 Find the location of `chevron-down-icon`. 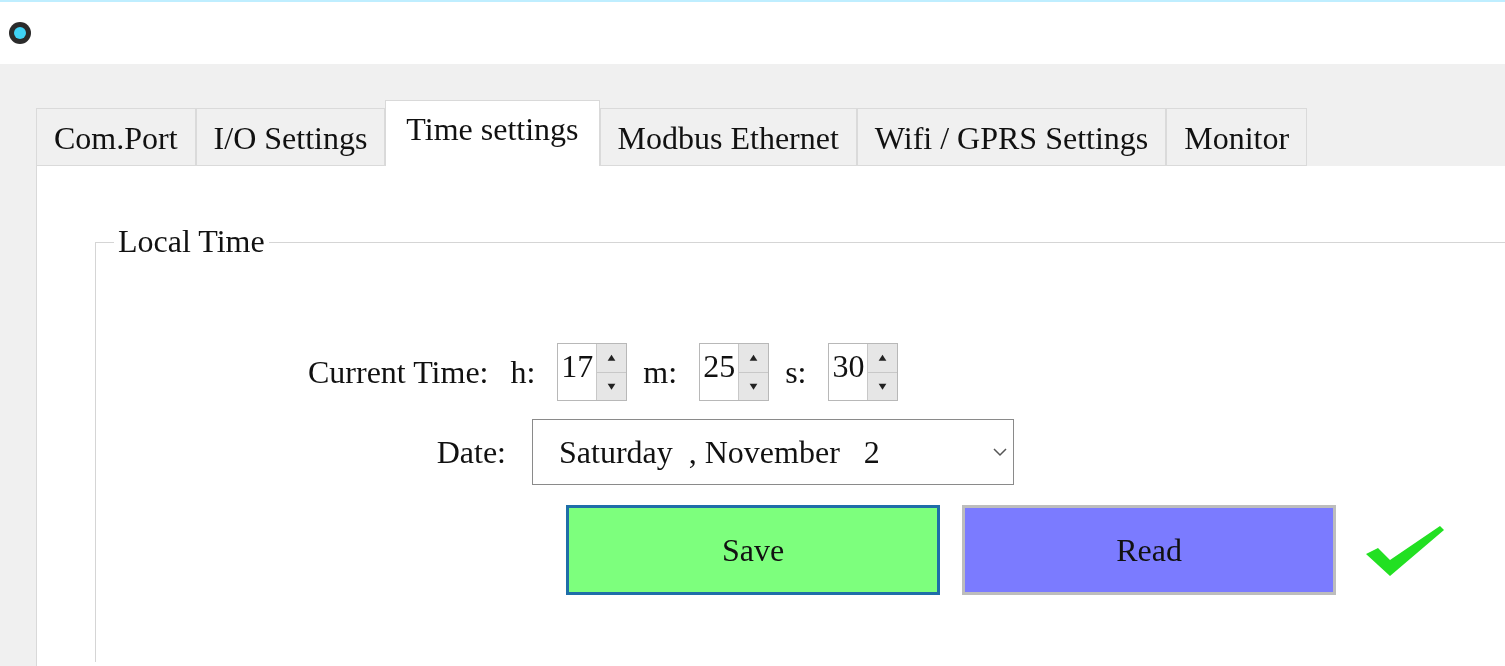

chevron-down-icon is located at coordinates (1000, 452).